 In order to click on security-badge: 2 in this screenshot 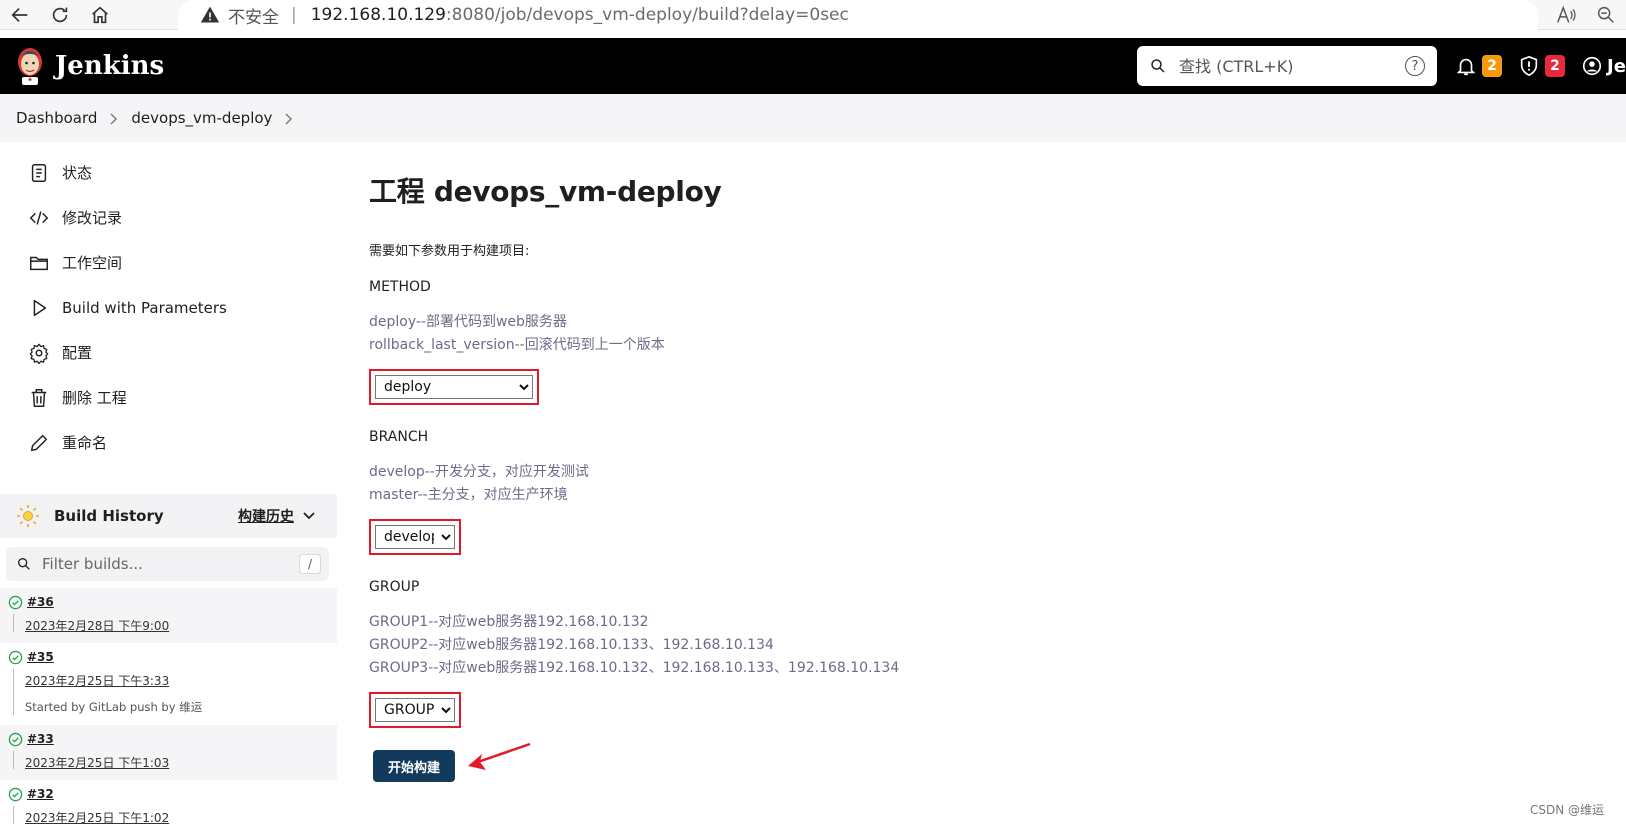, I will do `click(1555, 66)`.